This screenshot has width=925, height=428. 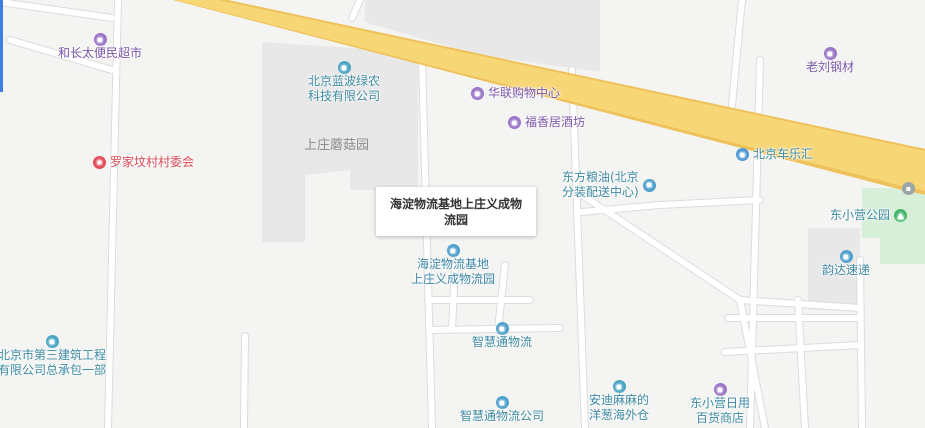 I want to click on poi-hezhangtai: ▪ 和长太便民超市, so click(x=100, y=47).